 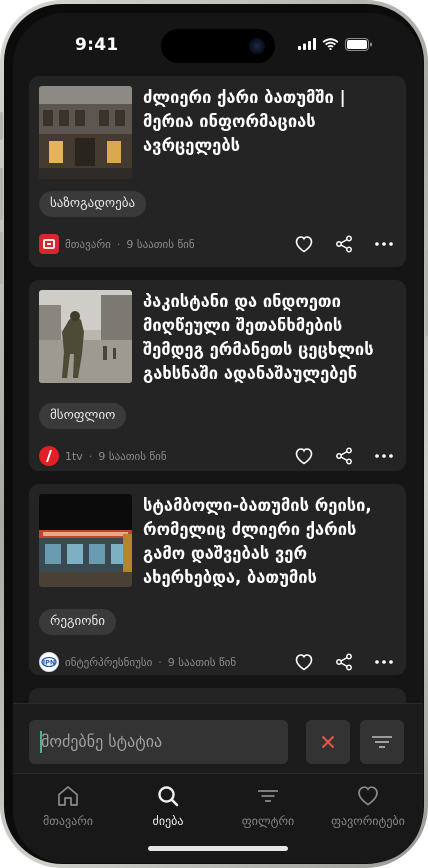 I want to click on status-icons, so click(x=335, y=44).